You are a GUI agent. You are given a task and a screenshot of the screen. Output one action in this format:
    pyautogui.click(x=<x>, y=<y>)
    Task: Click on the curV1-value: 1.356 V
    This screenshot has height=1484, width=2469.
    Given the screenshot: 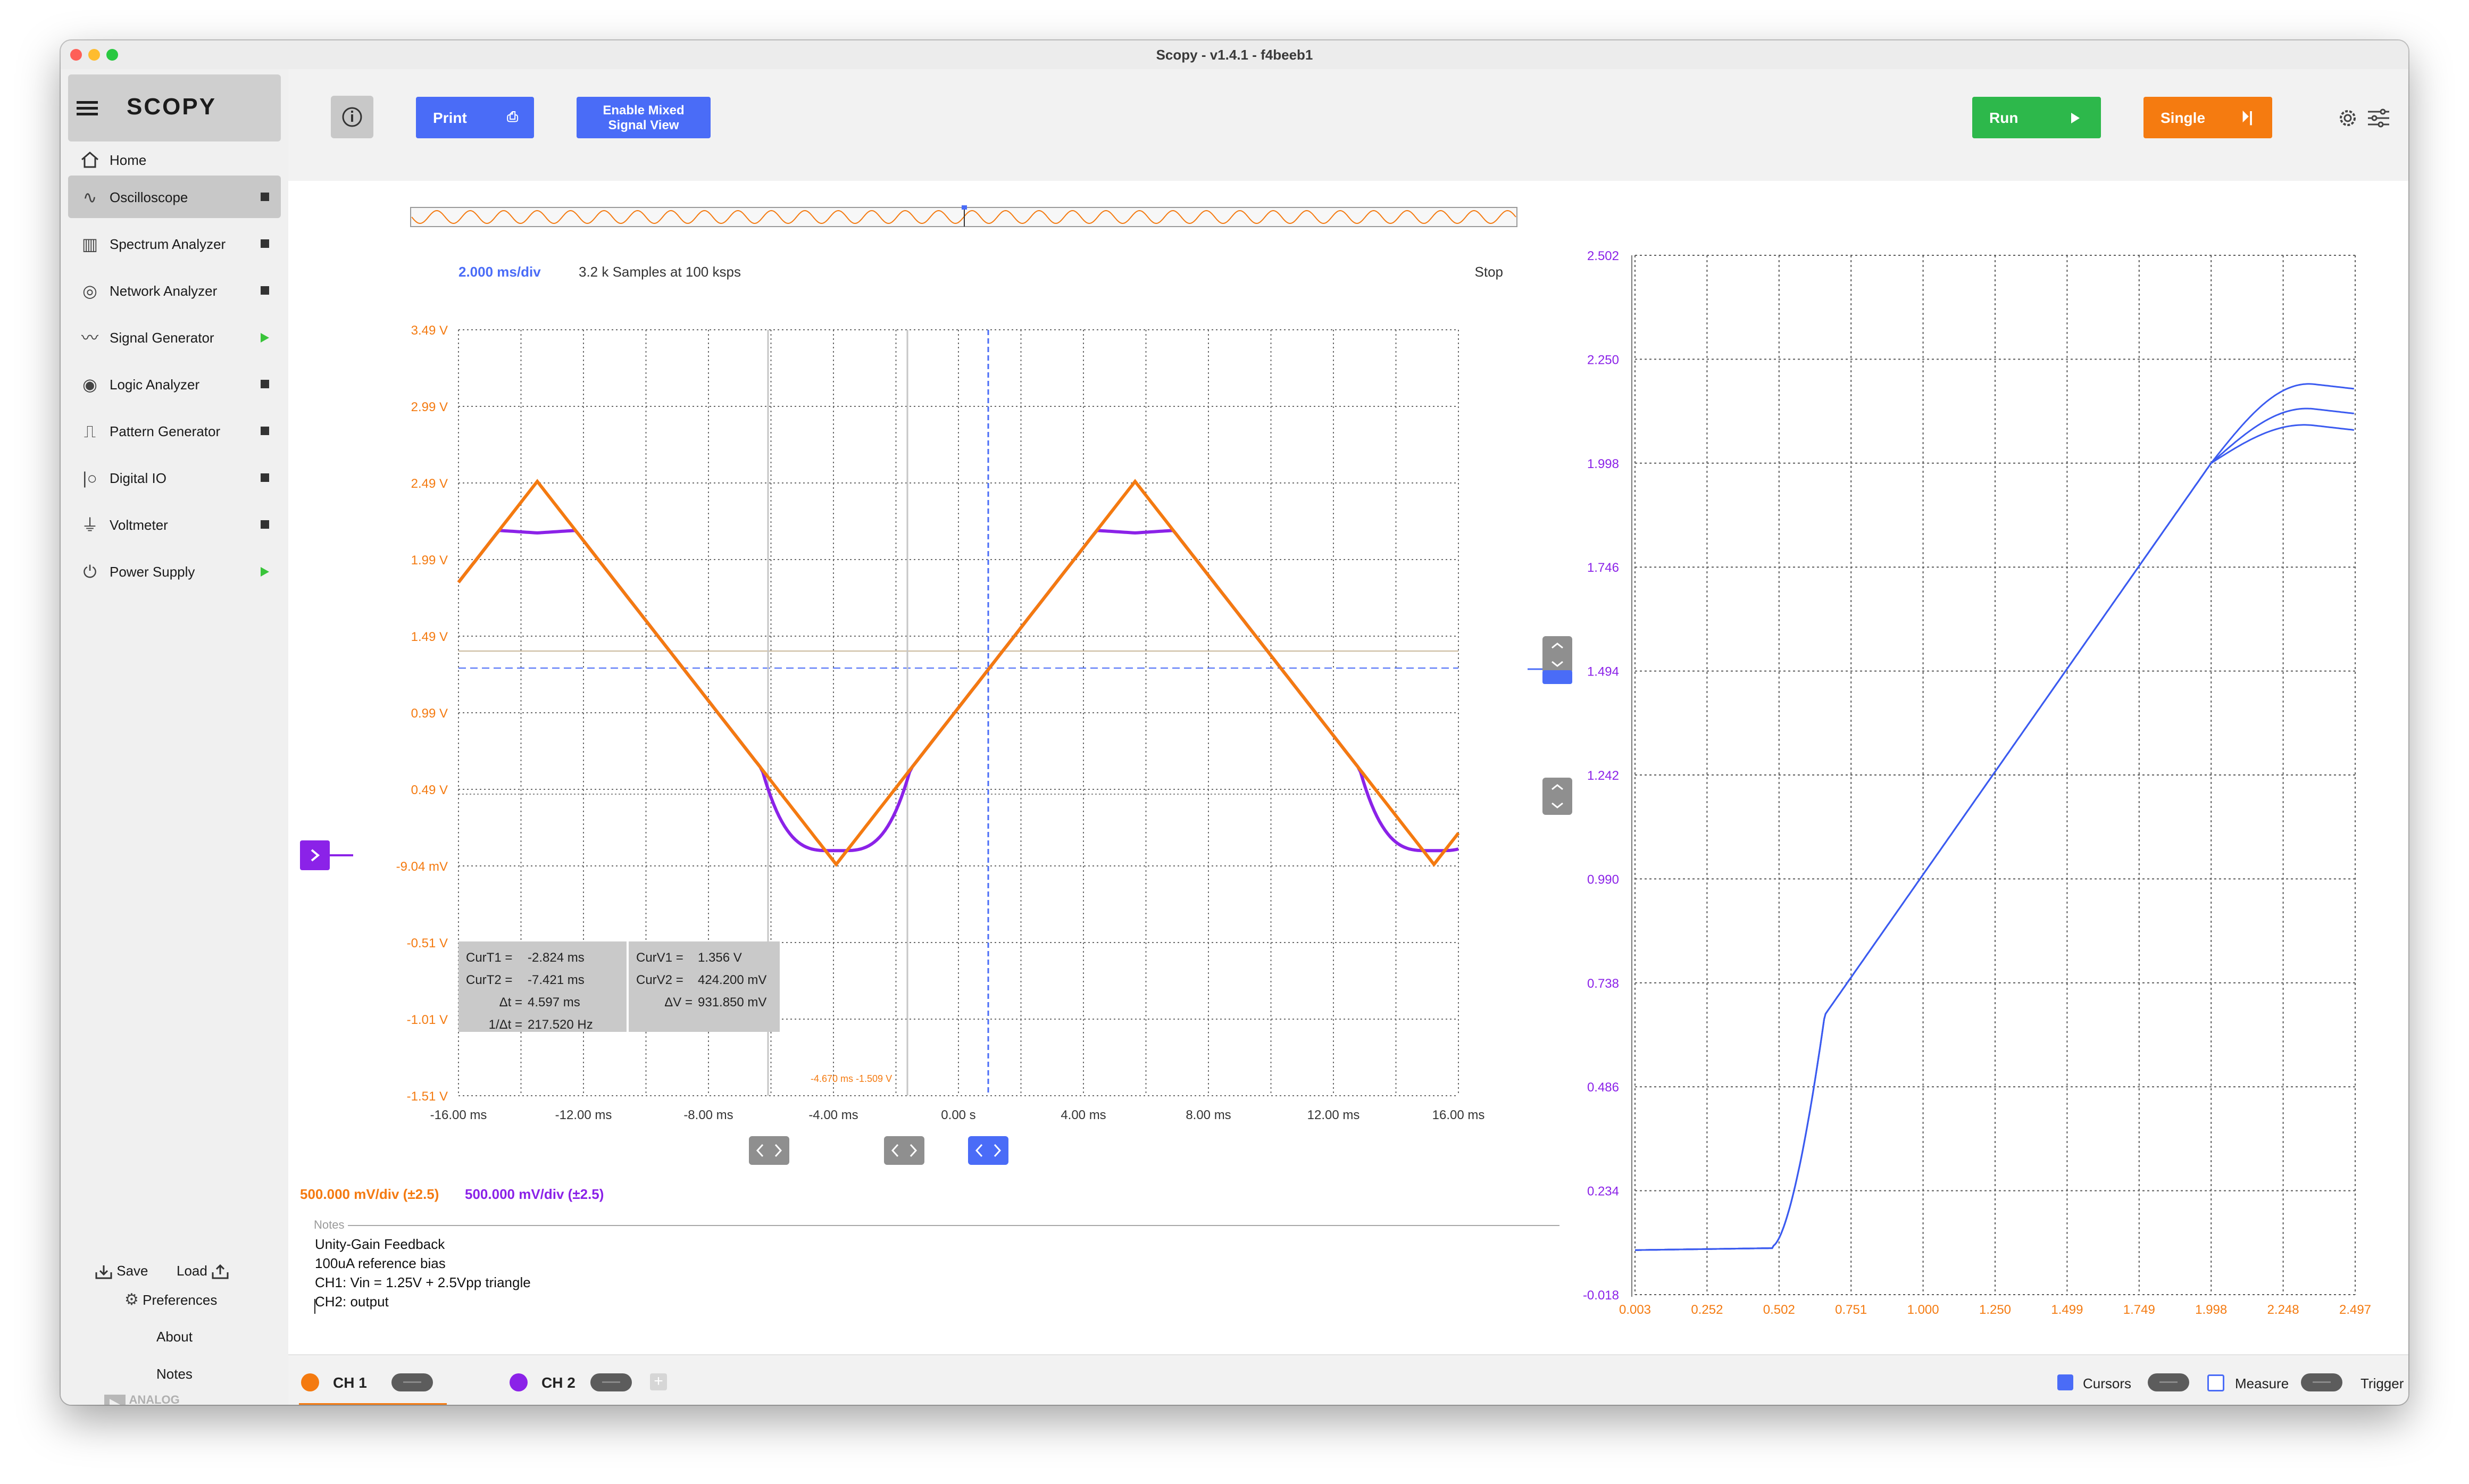 What is the action you would take?
    pyautogui.click(x=720, y=958)
    